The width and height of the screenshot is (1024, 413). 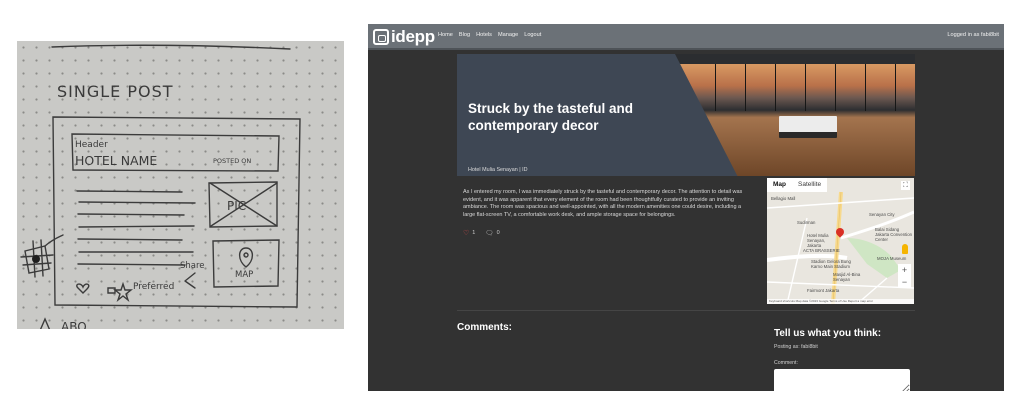 I want to click on street-view-pegman-icon, so click(x=905, y=249).